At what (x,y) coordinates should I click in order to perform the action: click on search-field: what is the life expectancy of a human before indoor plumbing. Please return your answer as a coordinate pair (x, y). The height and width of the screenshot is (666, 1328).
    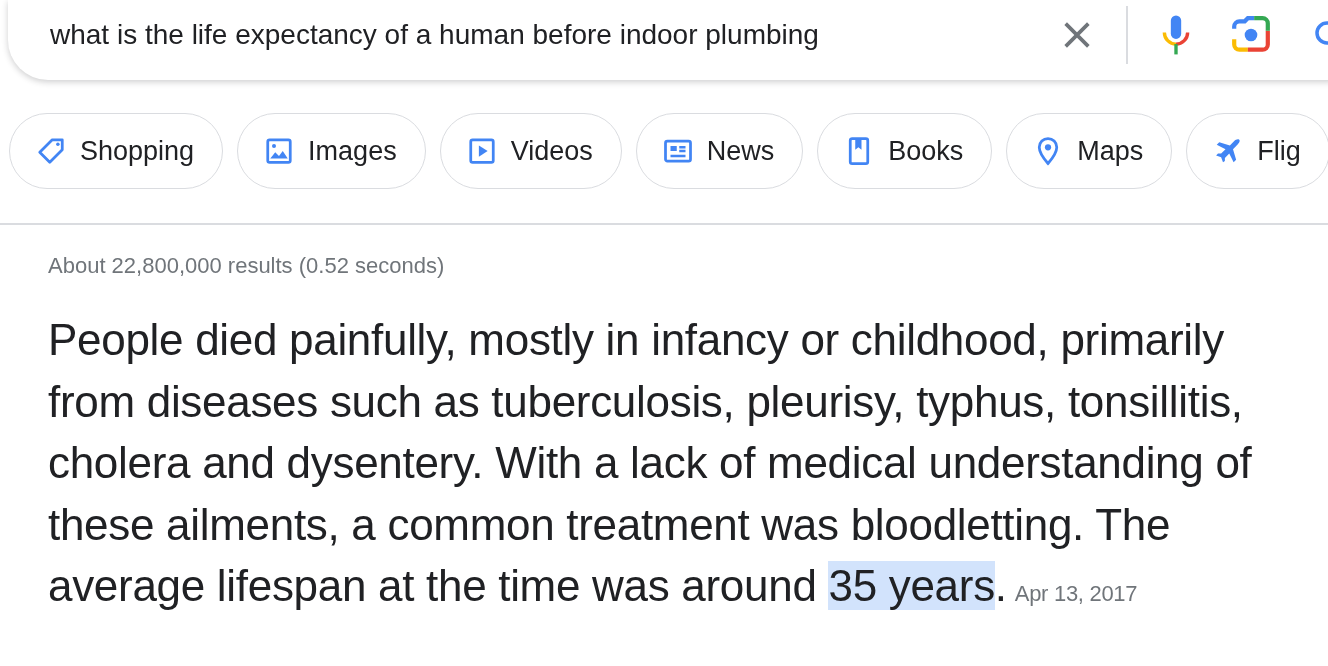
    Looking at the image, I should click on (545, 35).